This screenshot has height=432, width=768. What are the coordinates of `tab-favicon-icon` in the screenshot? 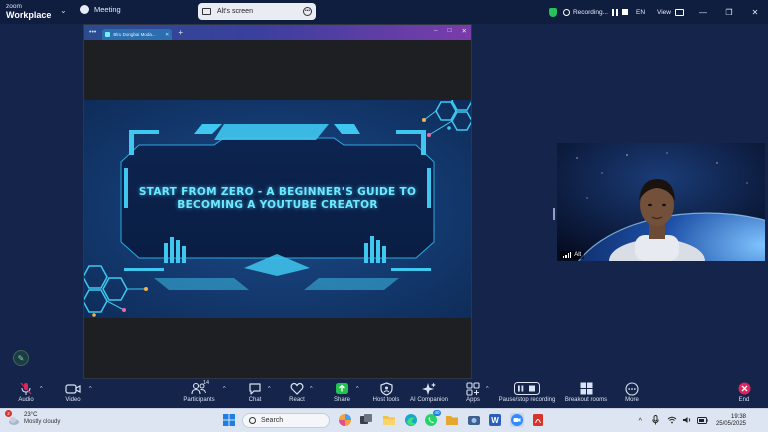 It's located at (108, 34).